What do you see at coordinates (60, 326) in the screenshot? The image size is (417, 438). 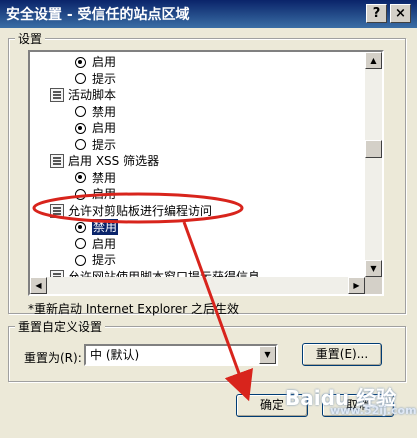 I see `reset-group-label: 重置自定义设置` at bounding box center [60, 326].